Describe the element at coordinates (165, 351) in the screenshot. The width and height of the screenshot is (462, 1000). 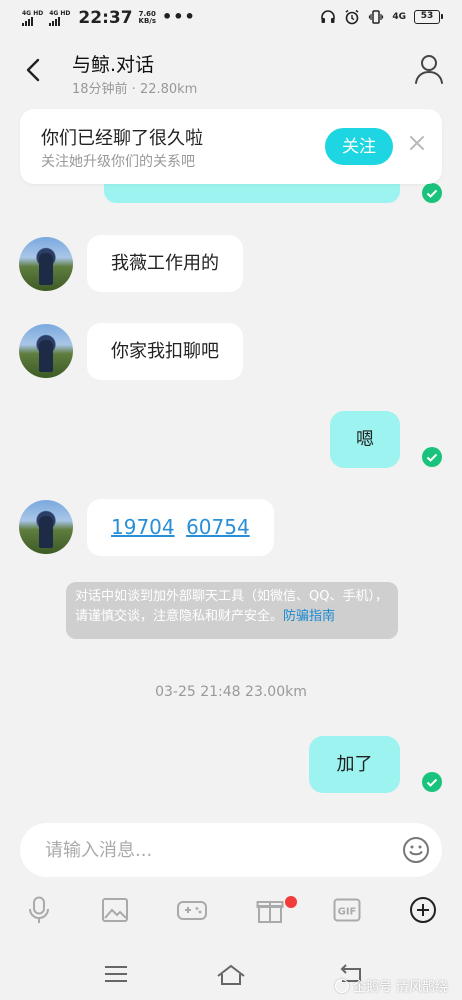
I see `incoming-message: 你家我扣聊吧` at that location.